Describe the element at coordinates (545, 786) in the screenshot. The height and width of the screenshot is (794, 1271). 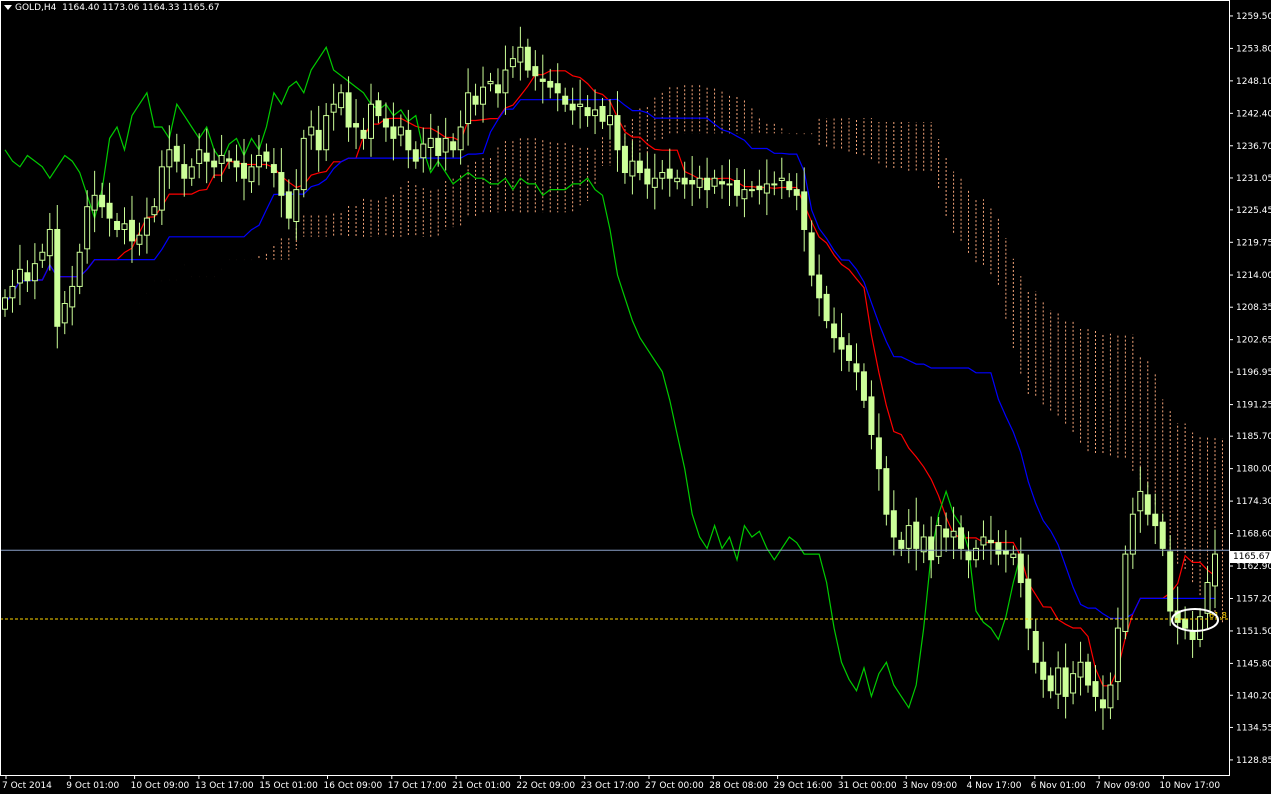
I see `time-tick-label: 22 Oct 09:00` at that location.